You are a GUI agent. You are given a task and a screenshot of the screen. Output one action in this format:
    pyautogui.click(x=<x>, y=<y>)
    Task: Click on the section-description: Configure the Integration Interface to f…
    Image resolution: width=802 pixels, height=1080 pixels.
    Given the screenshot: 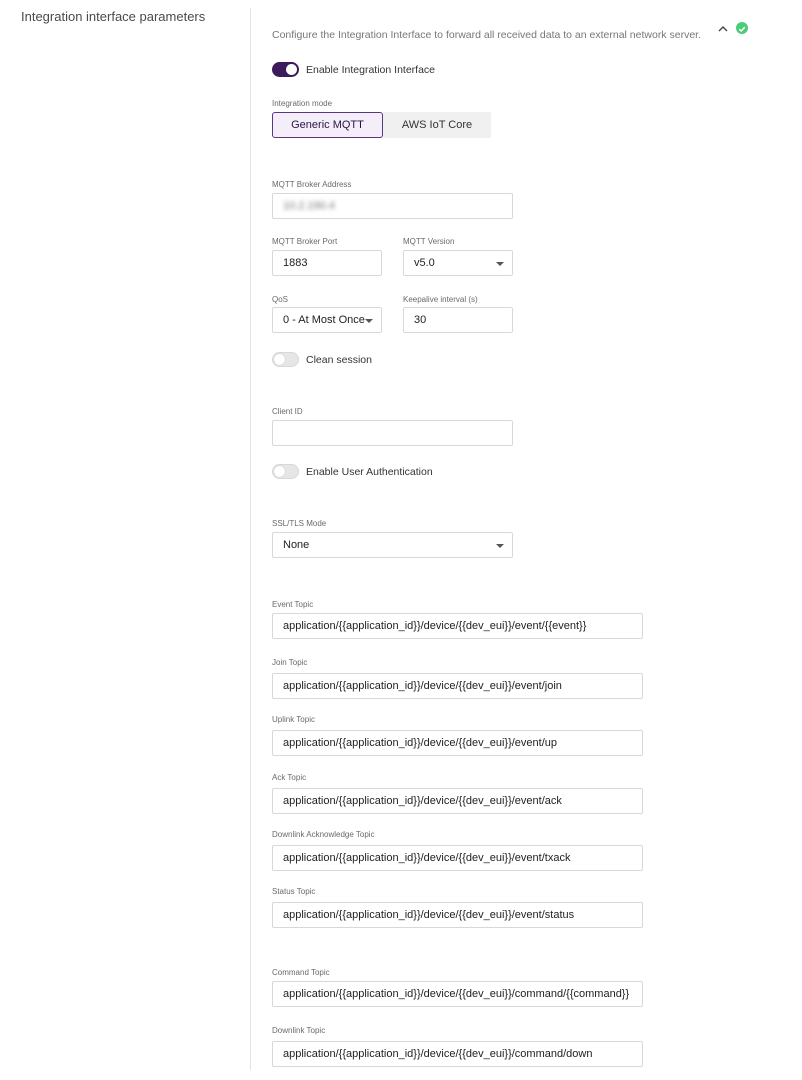 What is the action you would take?
    pyautogui.click(x=486, y=35)
    